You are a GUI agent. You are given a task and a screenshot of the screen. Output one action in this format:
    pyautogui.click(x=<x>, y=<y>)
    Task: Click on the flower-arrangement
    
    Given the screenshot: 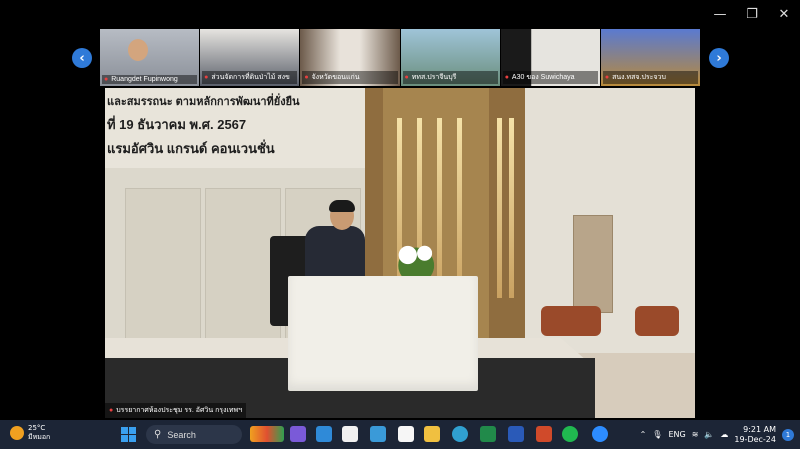 What is the action you would take?
    pyautogui.click(x=419, y=258)
    